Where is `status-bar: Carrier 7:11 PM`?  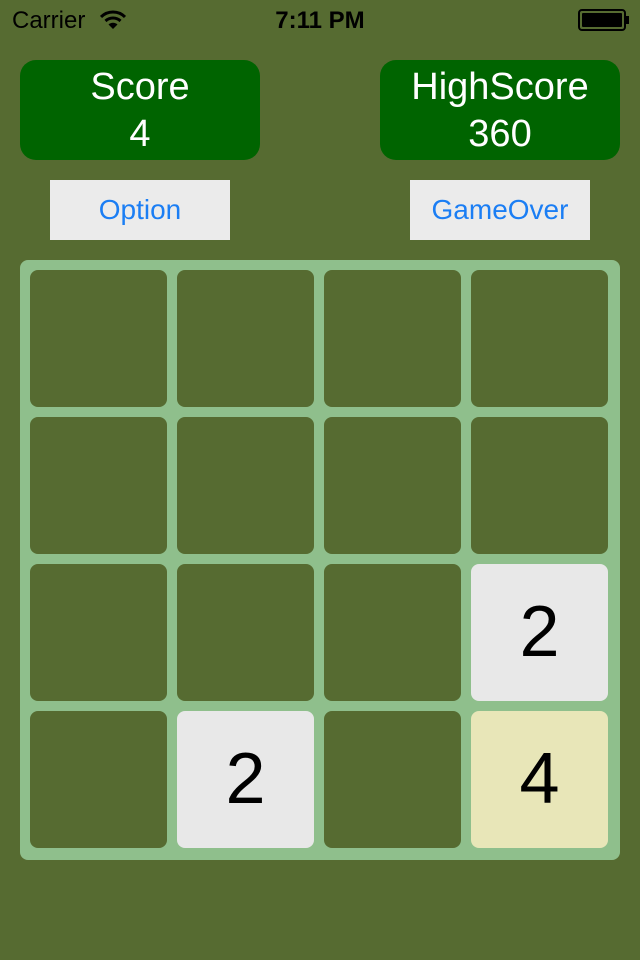 status-bar: Carrier 7:11 PM is located at coordinates (320, 20).